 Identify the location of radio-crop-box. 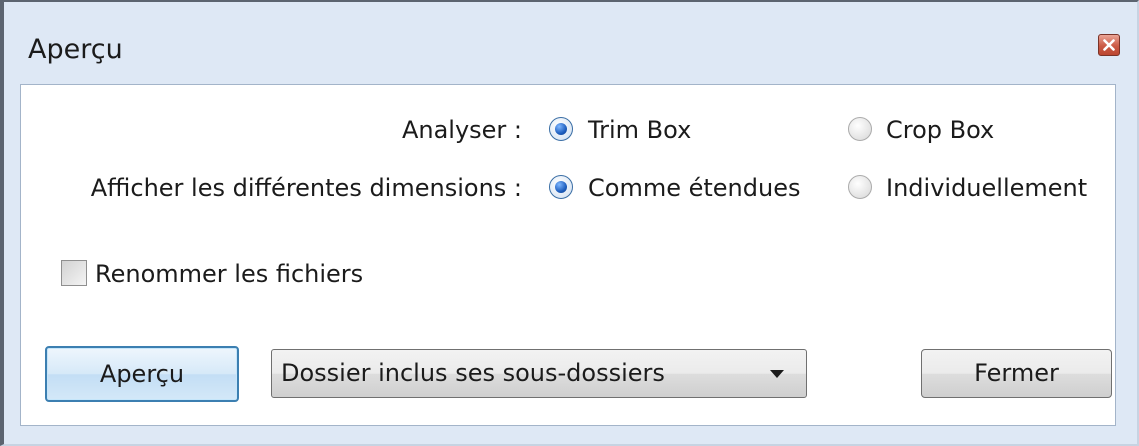
(860, 129).